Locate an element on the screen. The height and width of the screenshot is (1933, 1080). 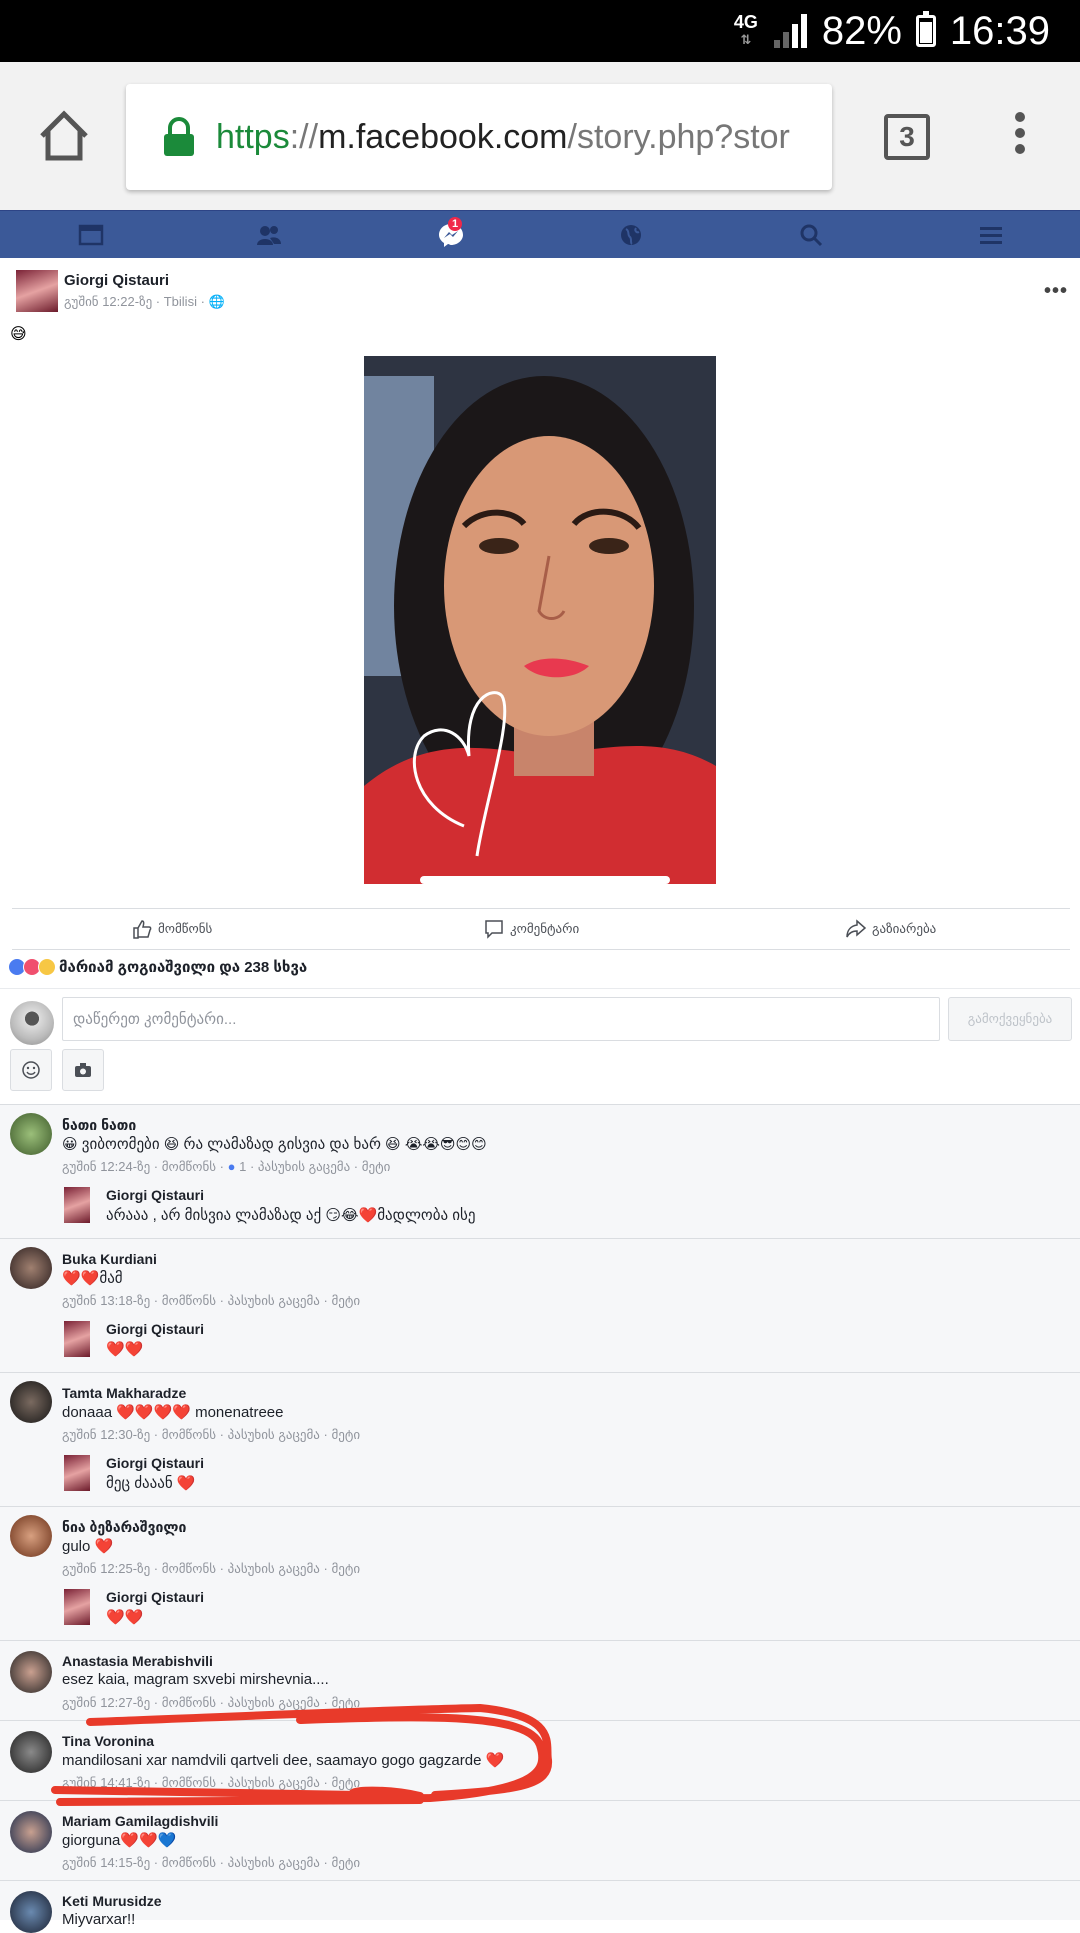
overflow-menu-icon is located at coordinates (1020, 138).